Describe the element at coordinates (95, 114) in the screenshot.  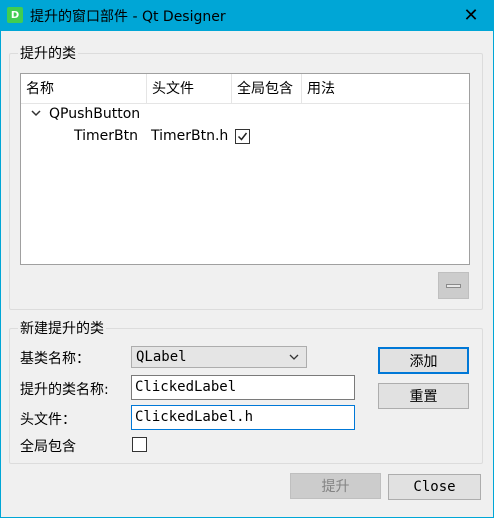
I see `row-name: QPushButton` at that location.